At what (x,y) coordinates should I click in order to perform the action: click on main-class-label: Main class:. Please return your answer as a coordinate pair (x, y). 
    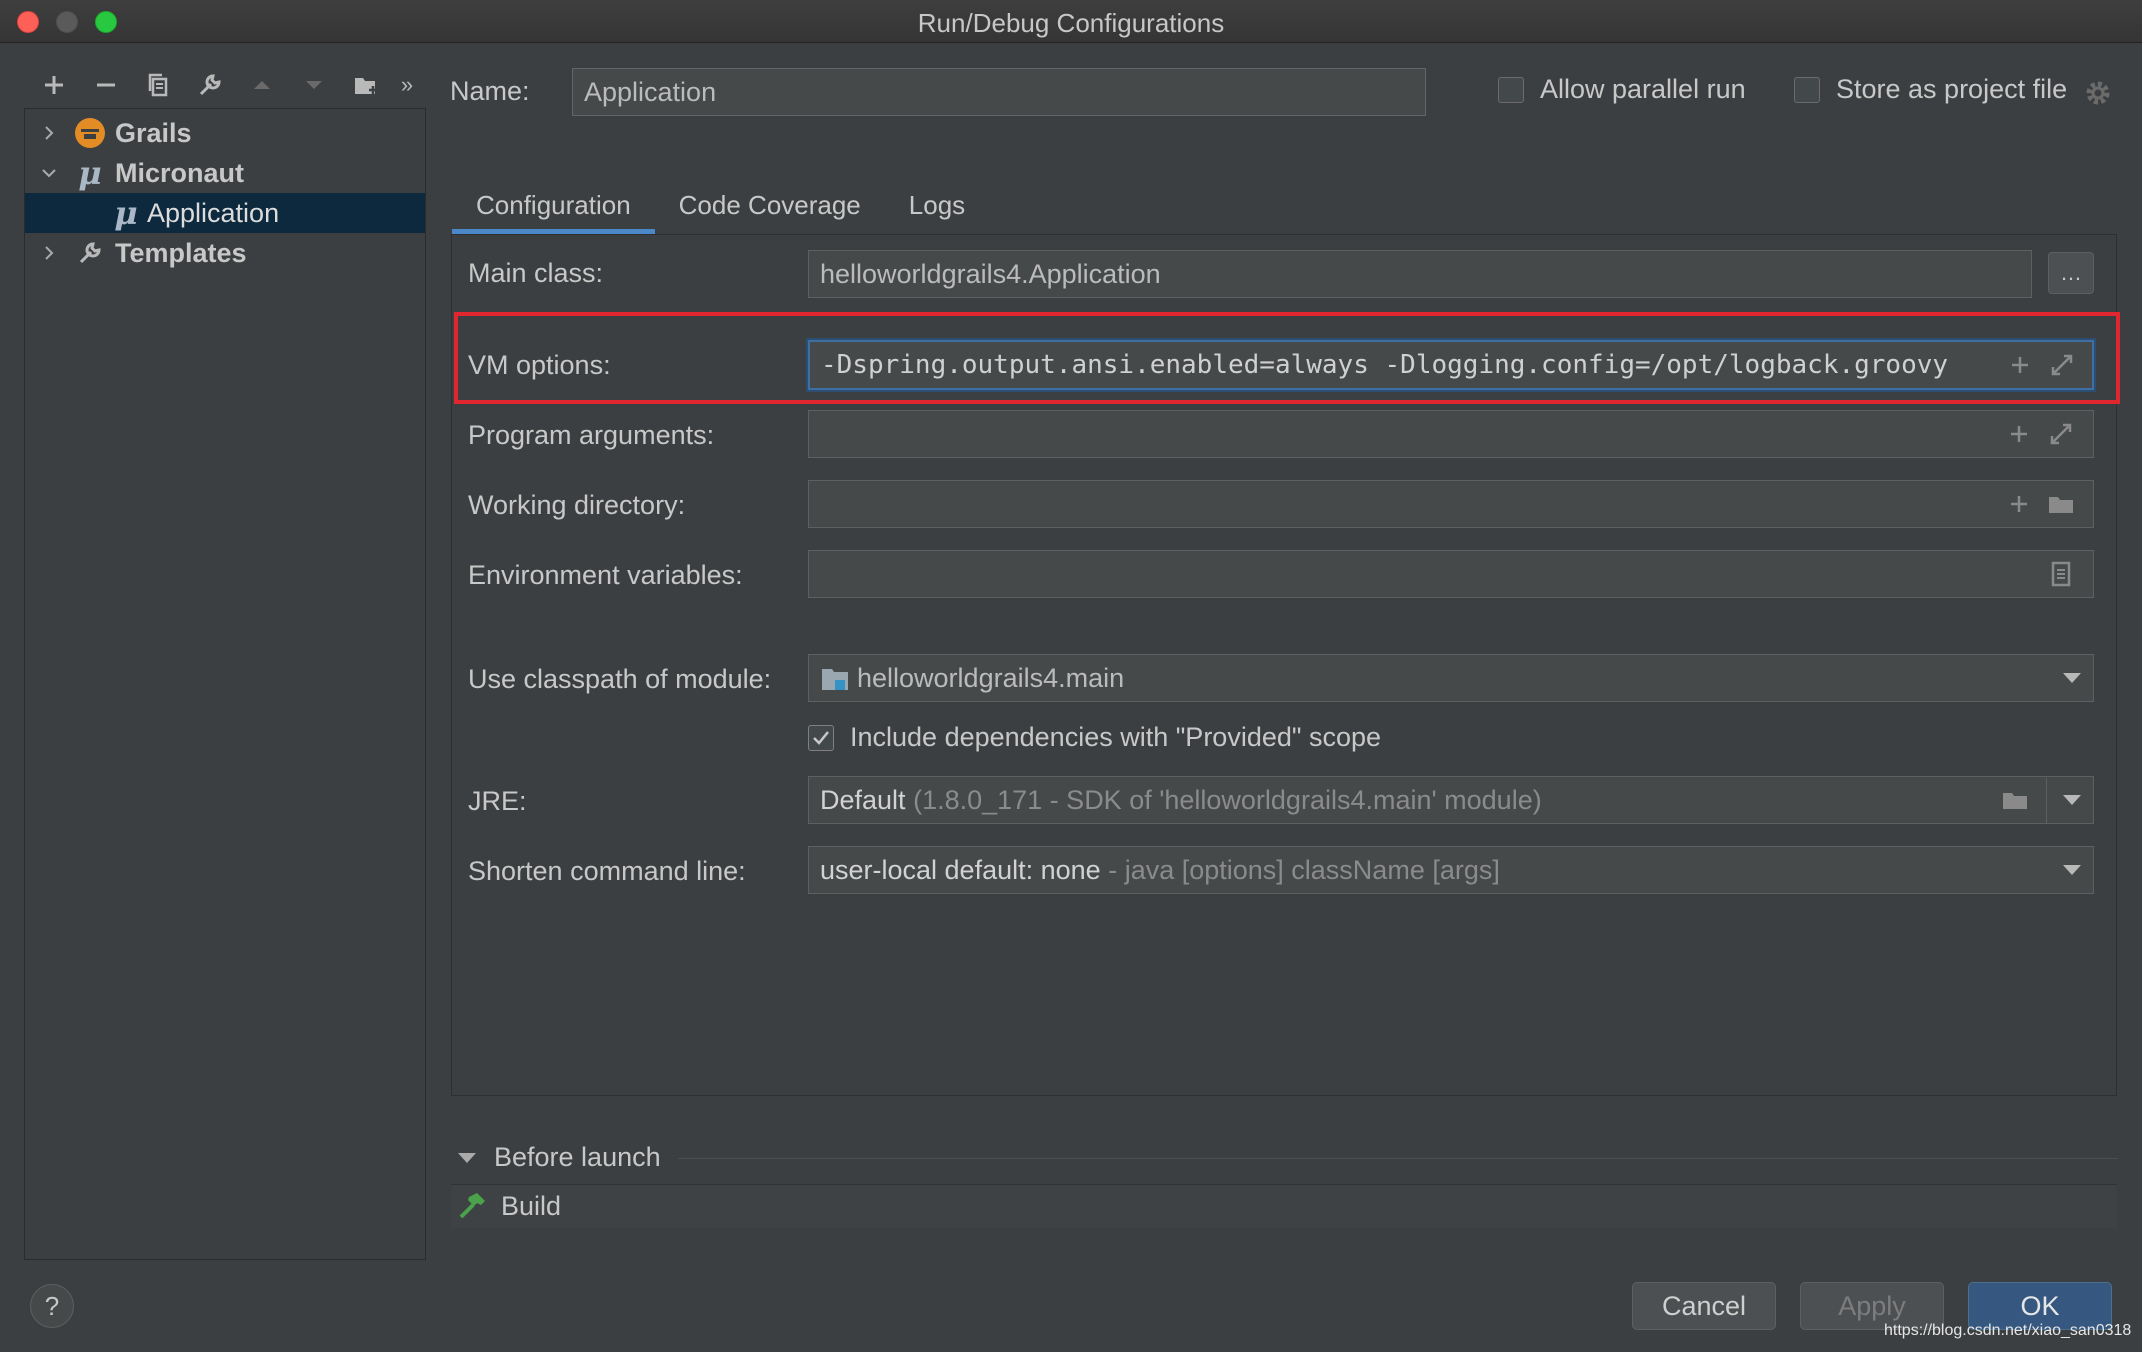
    Looking at the image, I should click on (536, 273).